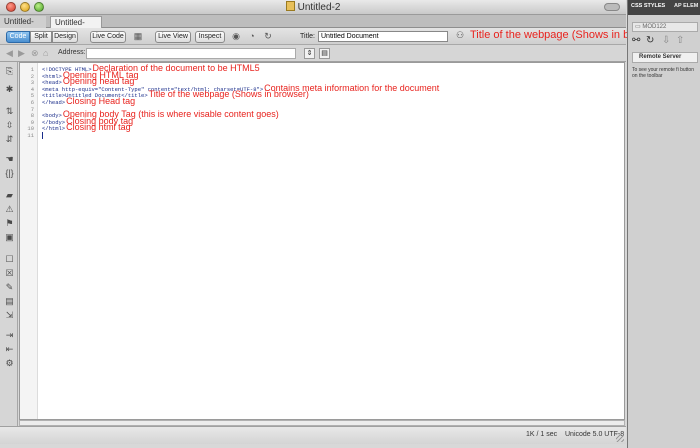  I want to click on multiscreen-icon: ▦, so click(138, 36).